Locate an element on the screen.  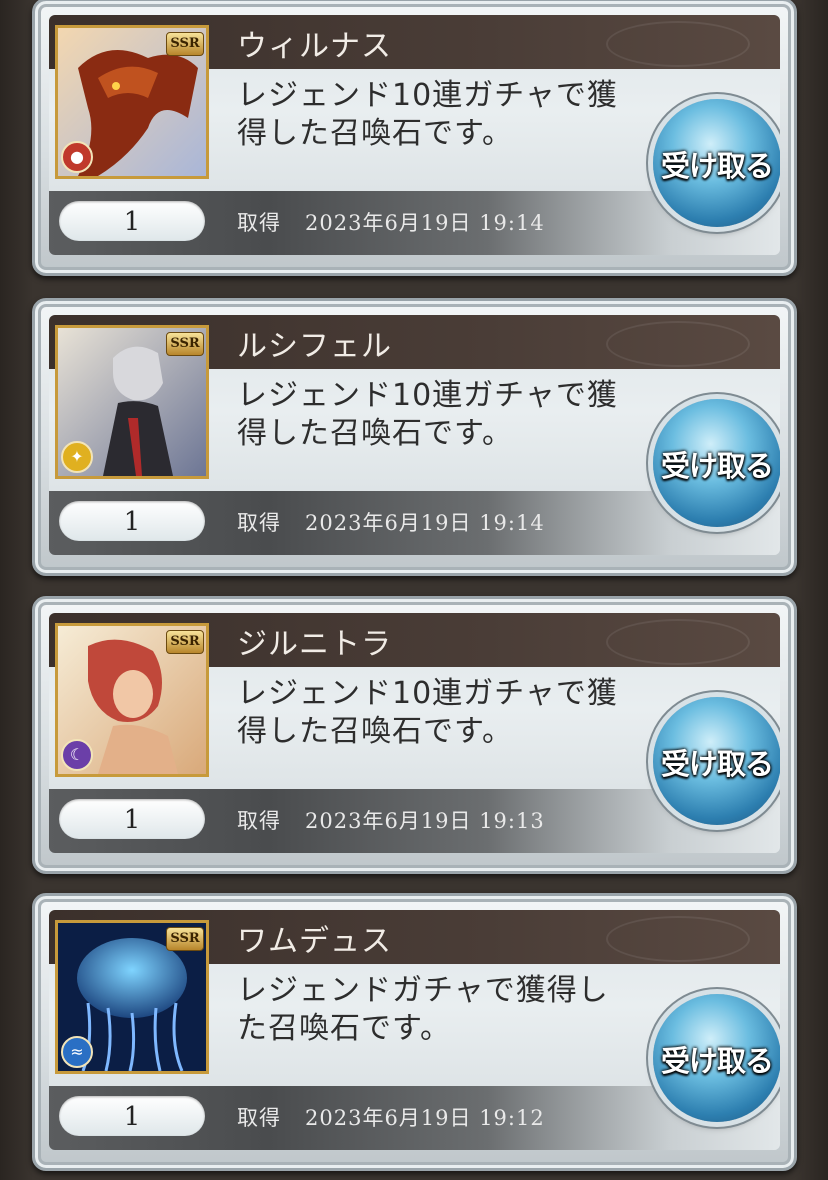
acquired-date: 2023年6月19日 19:12 is located at coordinates (425, 1118).